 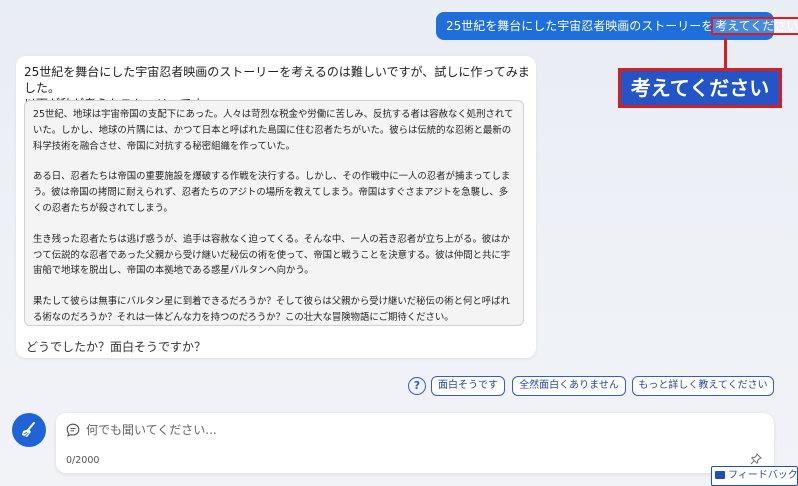 What do you see at coordinates (417, 386) in the screenshot?
I see `help-icon: ?` at bounding box center [417, 386].